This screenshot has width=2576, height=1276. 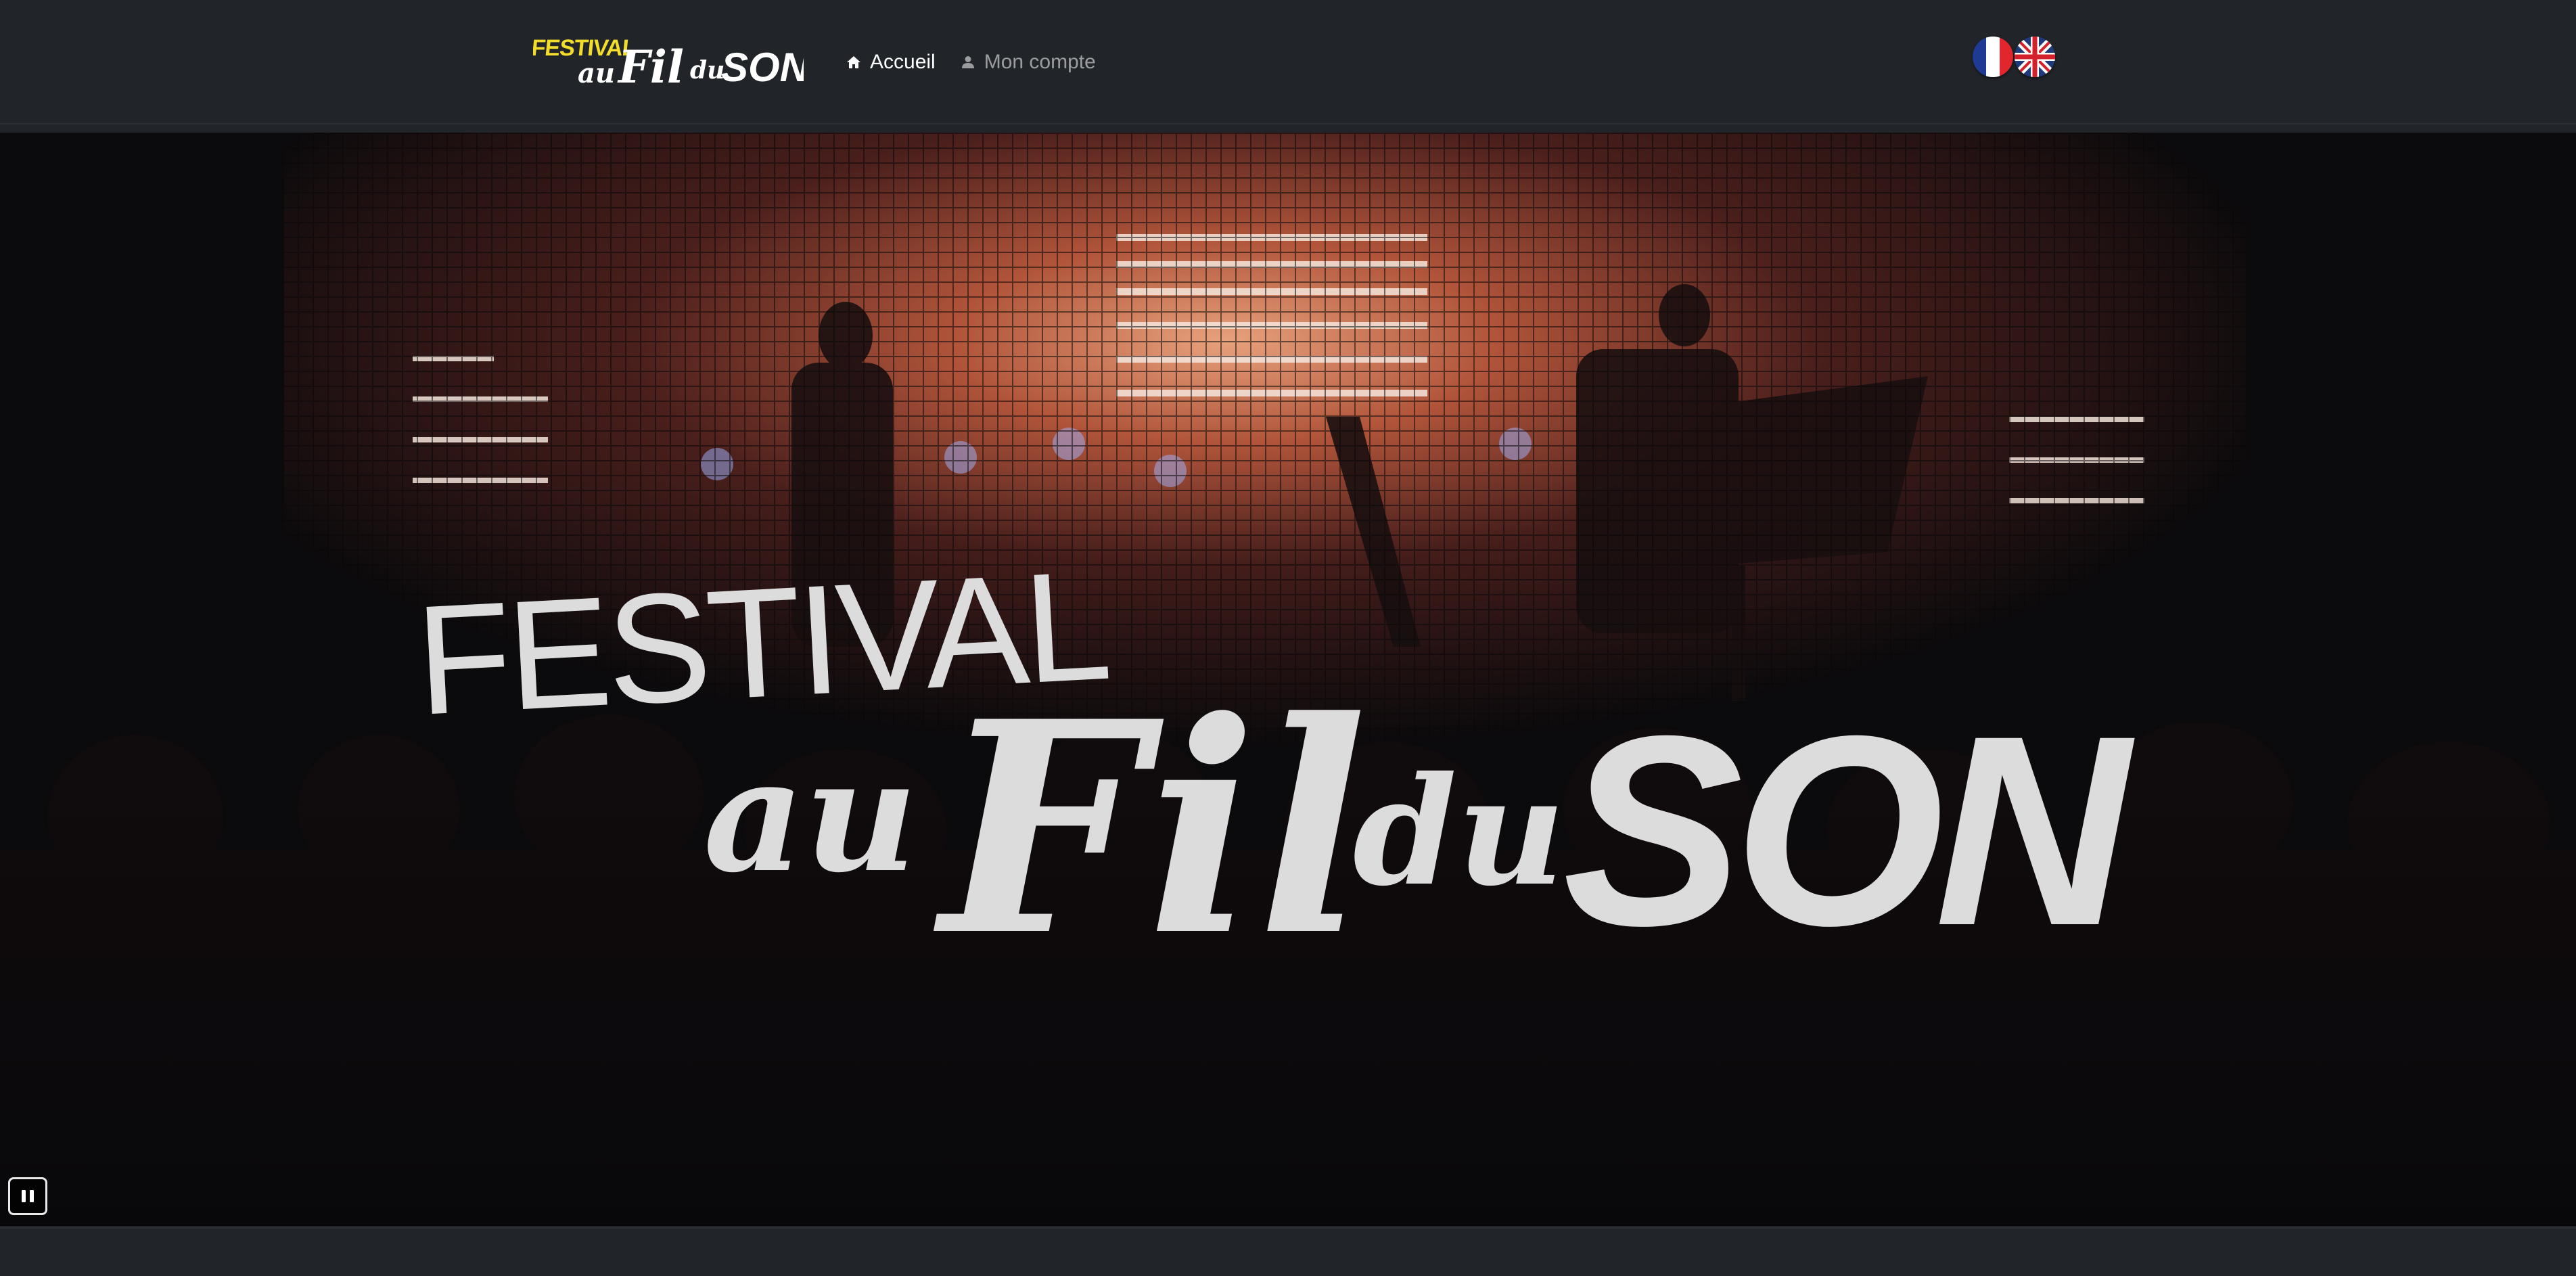 I want to click on pause-icon, so click(x=24, y=1196).